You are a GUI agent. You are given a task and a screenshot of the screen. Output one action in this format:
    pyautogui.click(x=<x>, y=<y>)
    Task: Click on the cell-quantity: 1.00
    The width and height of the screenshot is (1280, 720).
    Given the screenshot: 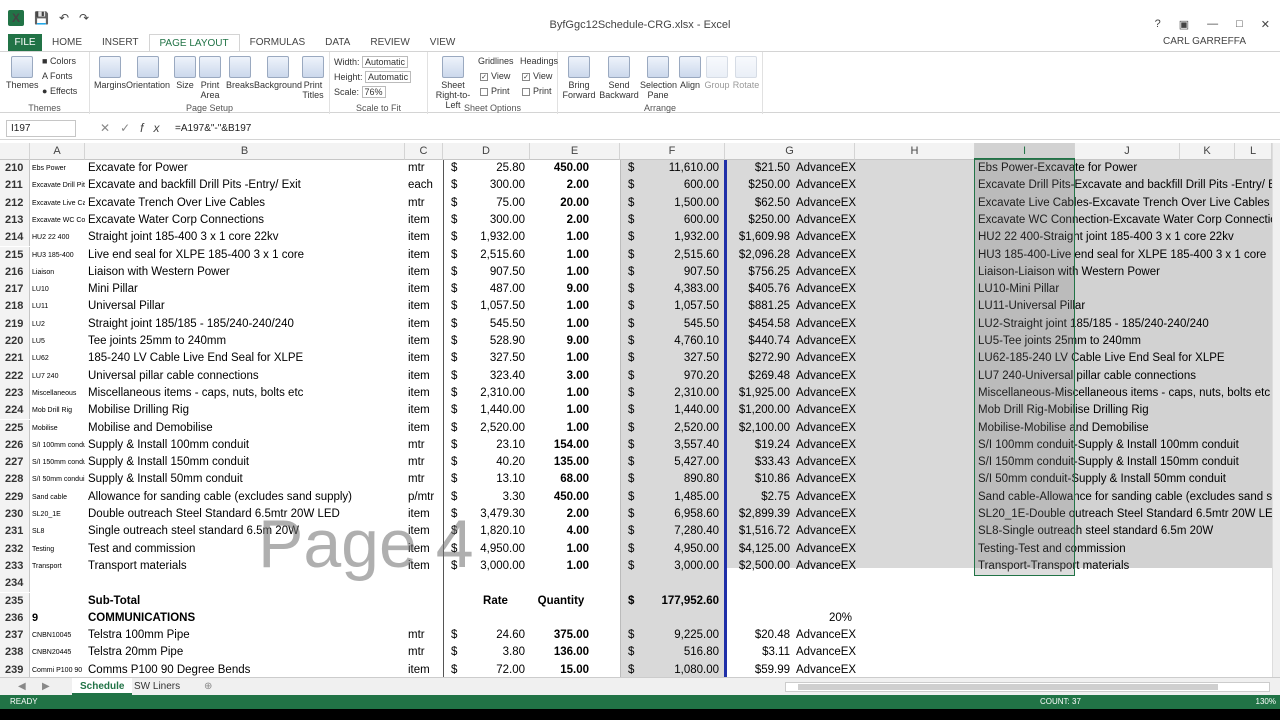 What is the action you would take?
    pyautogui.click(x=561, y=566)
    